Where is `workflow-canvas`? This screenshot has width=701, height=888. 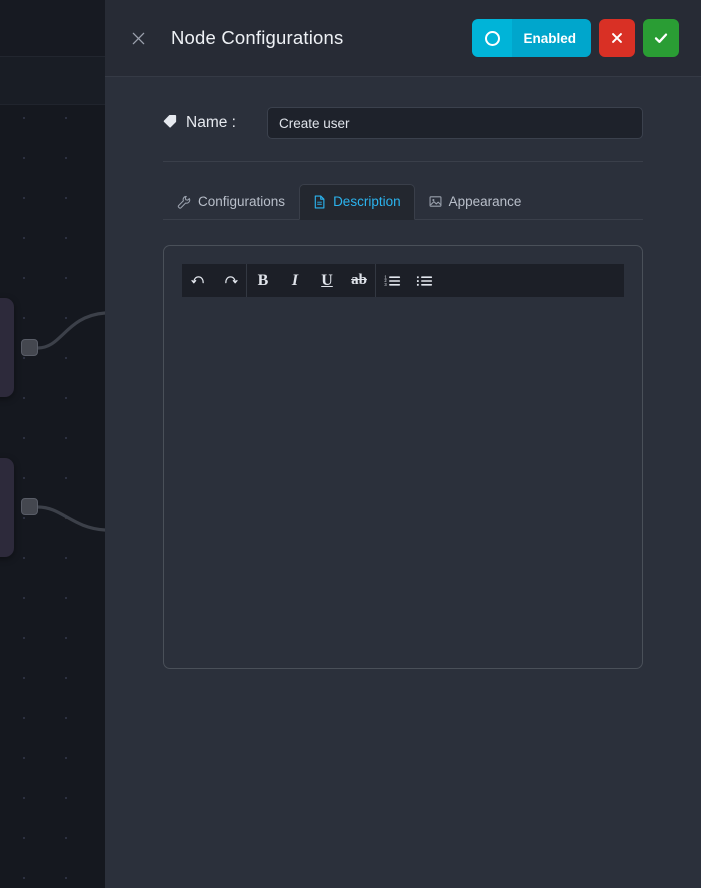 workflow-canvas is located at coordinates (52, 444).